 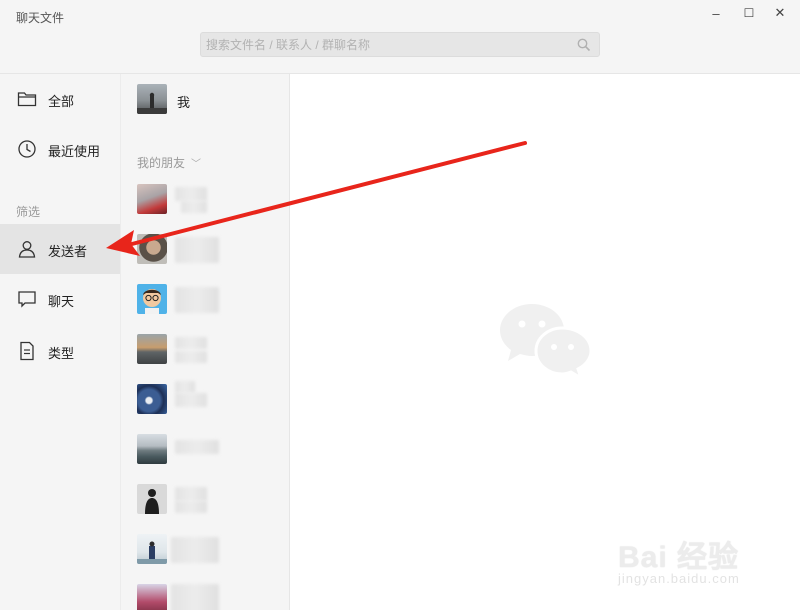 I want to click on sidebar-item-label: 全部, so click(x=61, y=101).